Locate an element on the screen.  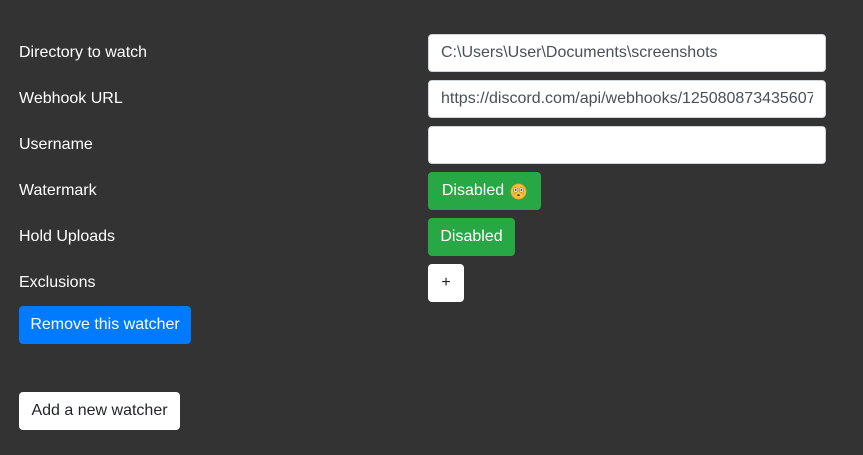
exclusions-label: Exclusions is located at coordinates (57, 282).